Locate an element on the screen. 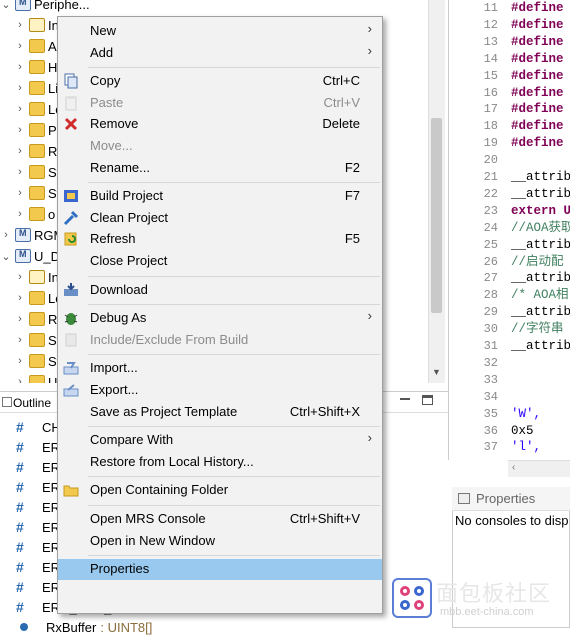 The width and height of the screenshot is (570, 637). menu-item-rename: Rename... F2 is located at coordinates (220, 168).